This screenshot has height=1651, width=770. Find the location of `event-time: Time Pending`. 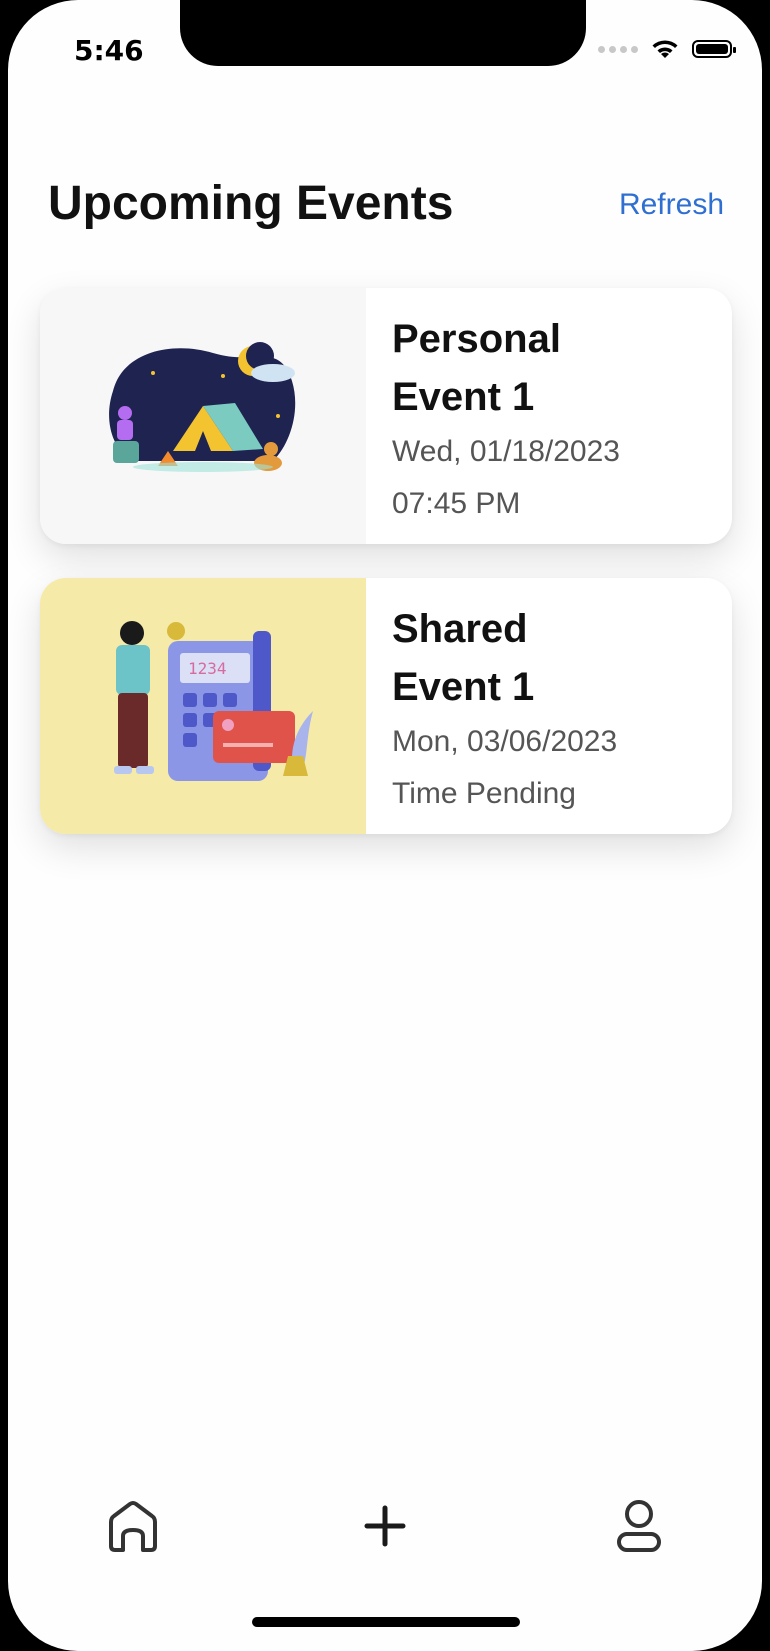

event-time: Time Pending is located at coordinates (484, 793).